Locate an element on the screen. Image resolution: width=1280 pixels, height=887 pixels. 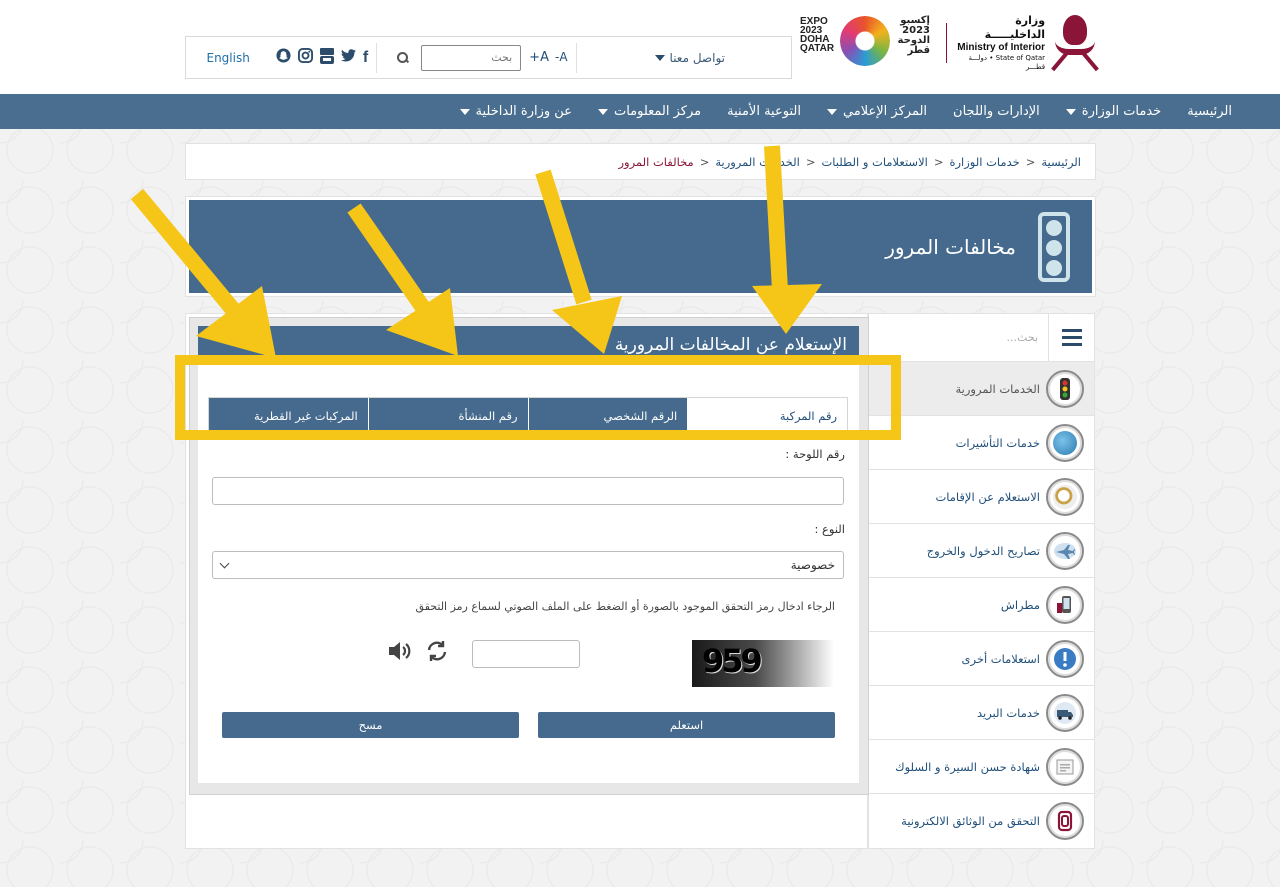
page-title: مخالفات المرور is located at coordinates (950, 246).